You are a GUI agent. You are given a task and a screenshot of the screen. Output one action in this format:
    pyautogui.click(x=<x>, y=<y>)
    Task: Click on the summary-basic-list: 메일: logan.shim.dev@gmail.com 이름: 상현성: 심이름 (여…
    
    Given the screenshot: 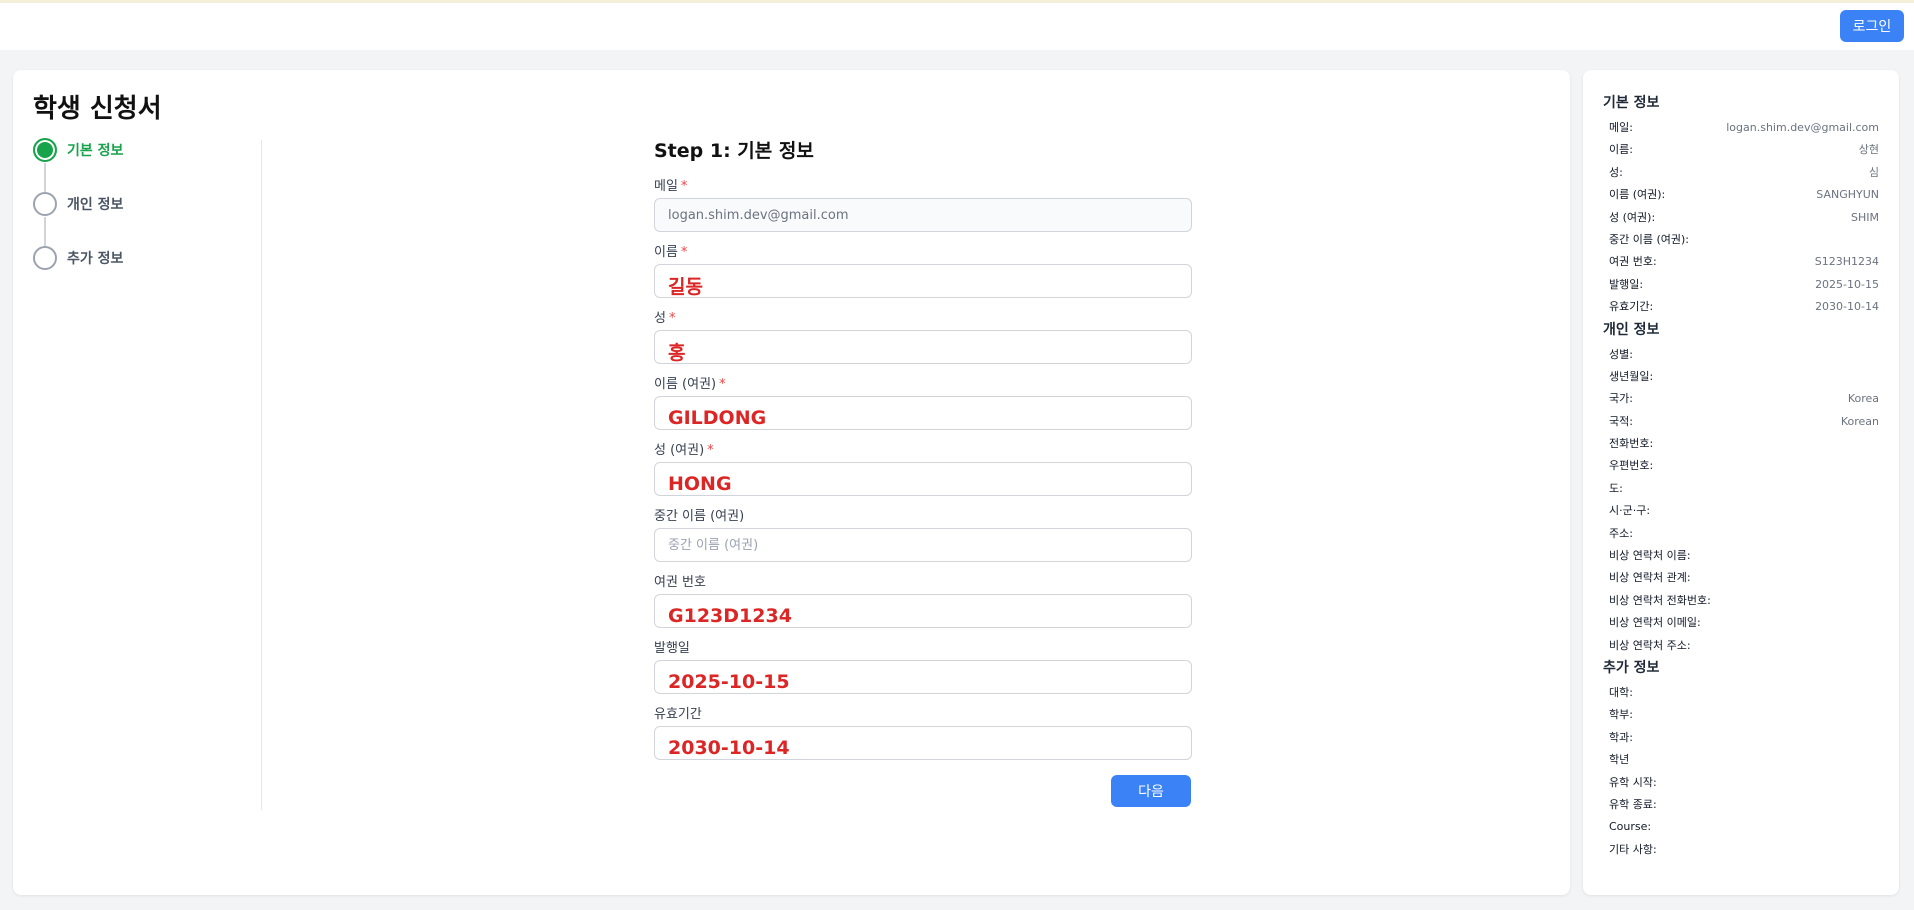 What is the action you would take?
    pyautogui.click(x=1741, y=218)
    